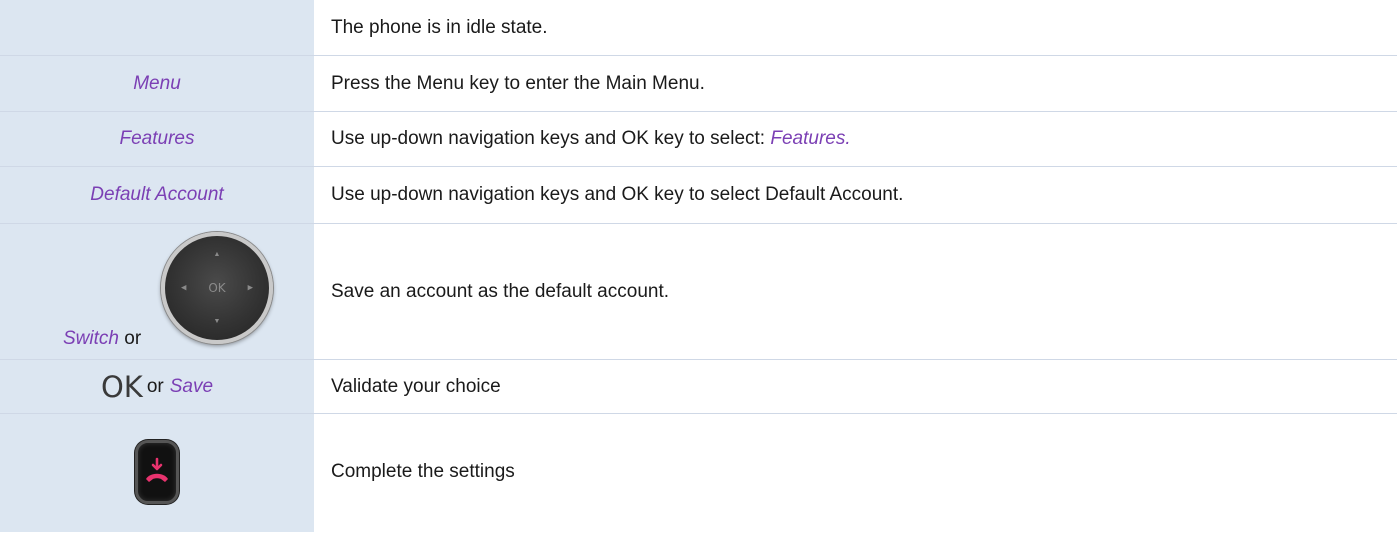 The image size is (1397, 534). I want to click on arrow-left-icon: ◀, so click(184, 288).